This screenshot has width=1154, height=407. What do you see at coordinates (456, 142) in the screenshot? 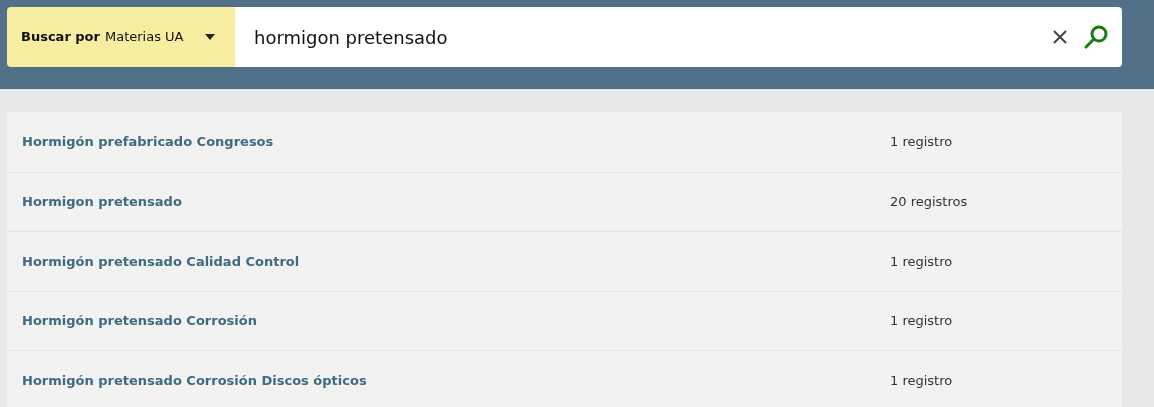
I see `result-link: Hormigón prefabricado Congresos` at bounding box center [456, 142].